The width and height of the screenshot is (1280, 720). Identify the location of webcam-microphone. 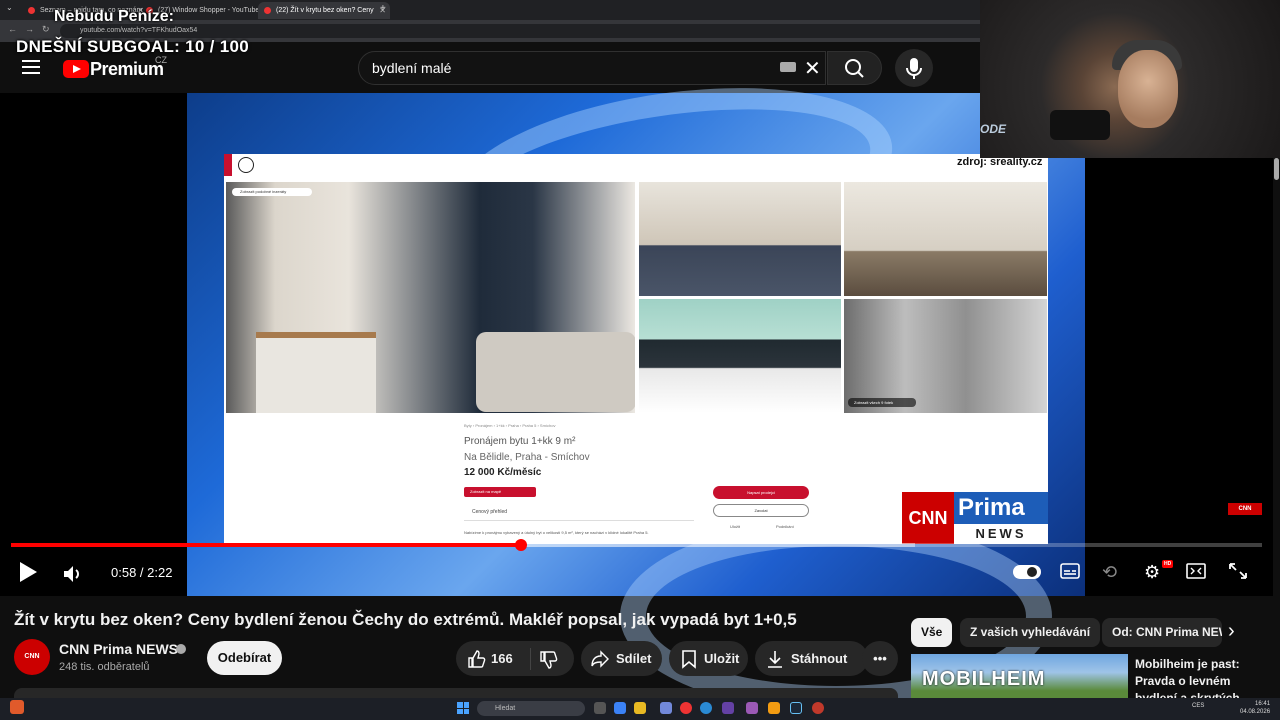
(1080, 125).